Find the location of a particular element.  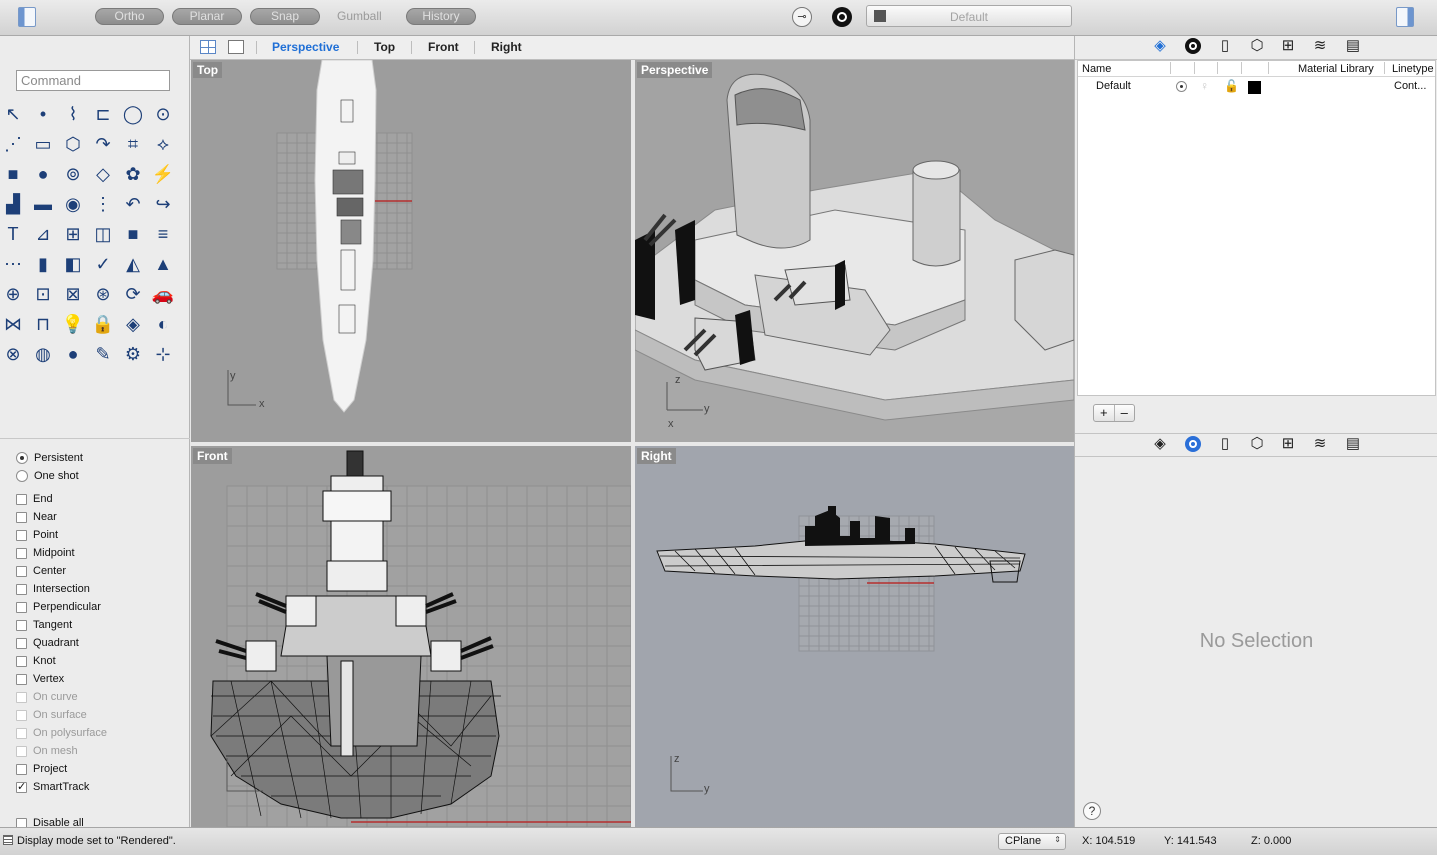

circle-icon: ◯ is located at coordinates (133, 114).